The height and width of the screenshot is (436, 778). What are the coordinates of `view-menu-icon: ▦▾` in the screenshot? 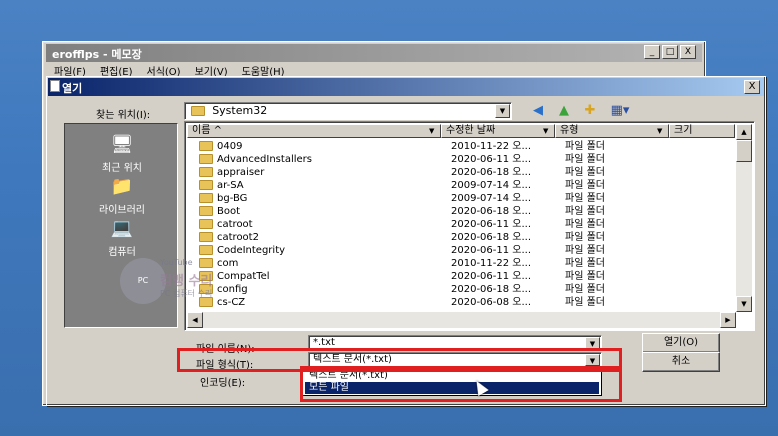 It's located at (620, 111).